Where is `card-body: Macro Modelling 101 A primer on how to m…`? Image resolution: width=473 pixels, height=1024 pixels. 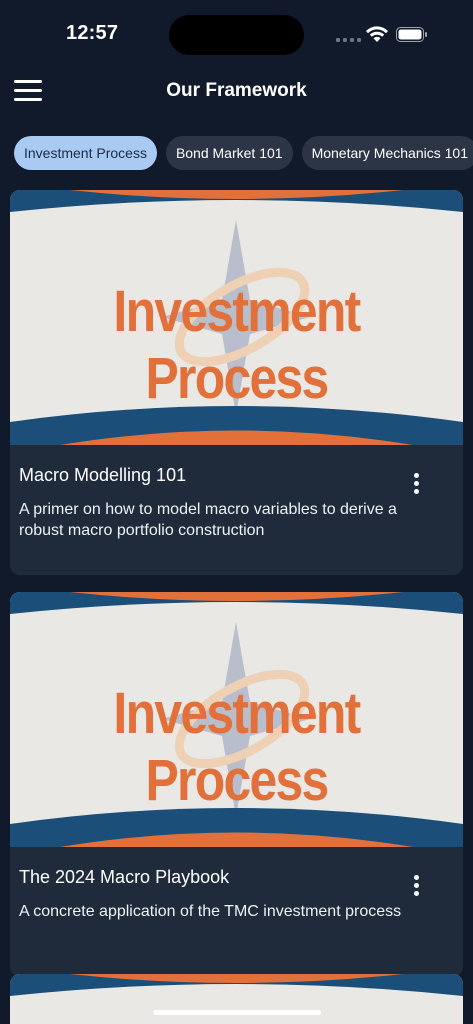
card-body: Macro Modelling 101 A primer on how to m… is located at coordinates (236, 510).